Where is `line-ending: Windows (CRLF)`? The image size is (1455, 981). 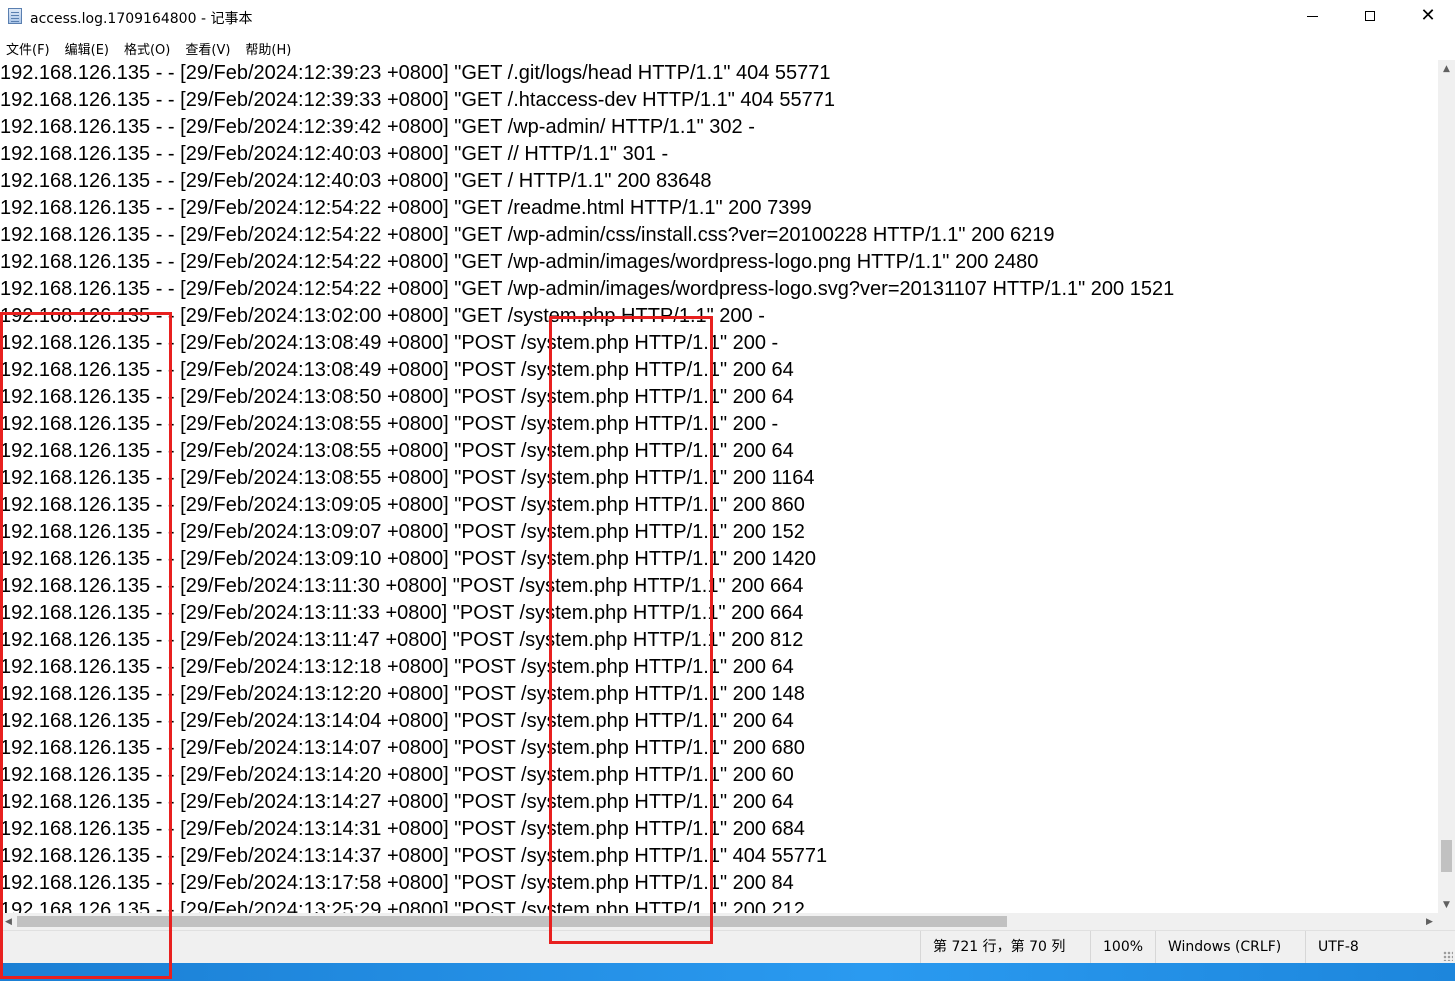 line-ending: Windows (CRLF) is located at coordinates (1230, 947).